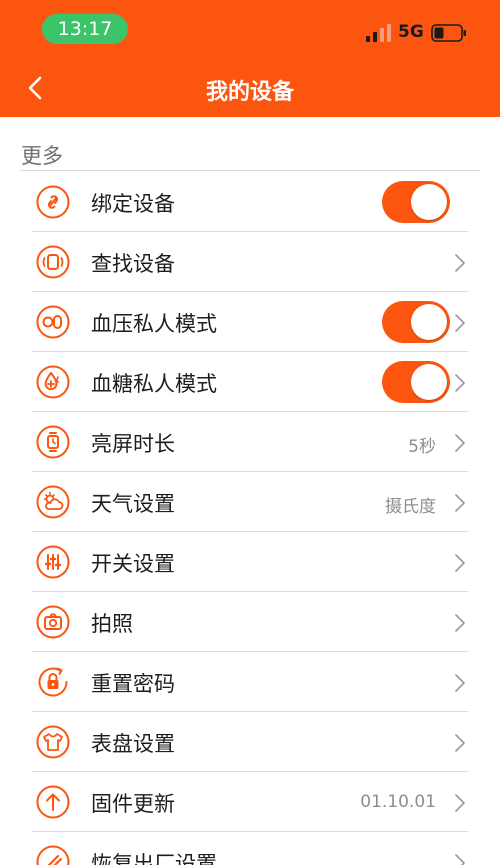  I want to click on watch-face-shirt-icon, so click(53, 742).